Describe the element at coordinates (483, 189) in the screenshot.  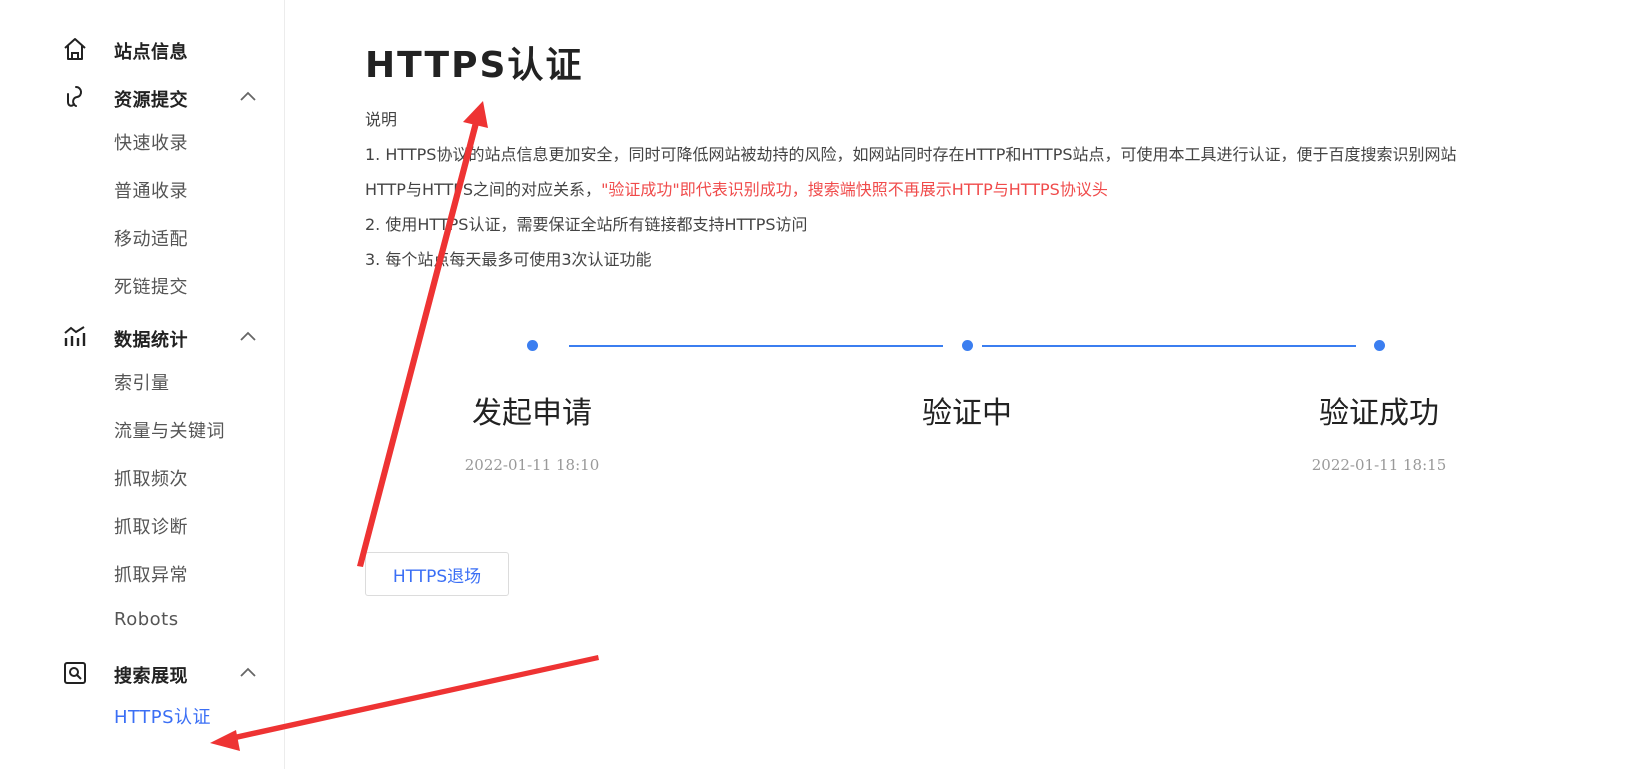
I see `description-line-2-text: HTTP与HTTPS之间的对应关系，` at that location.